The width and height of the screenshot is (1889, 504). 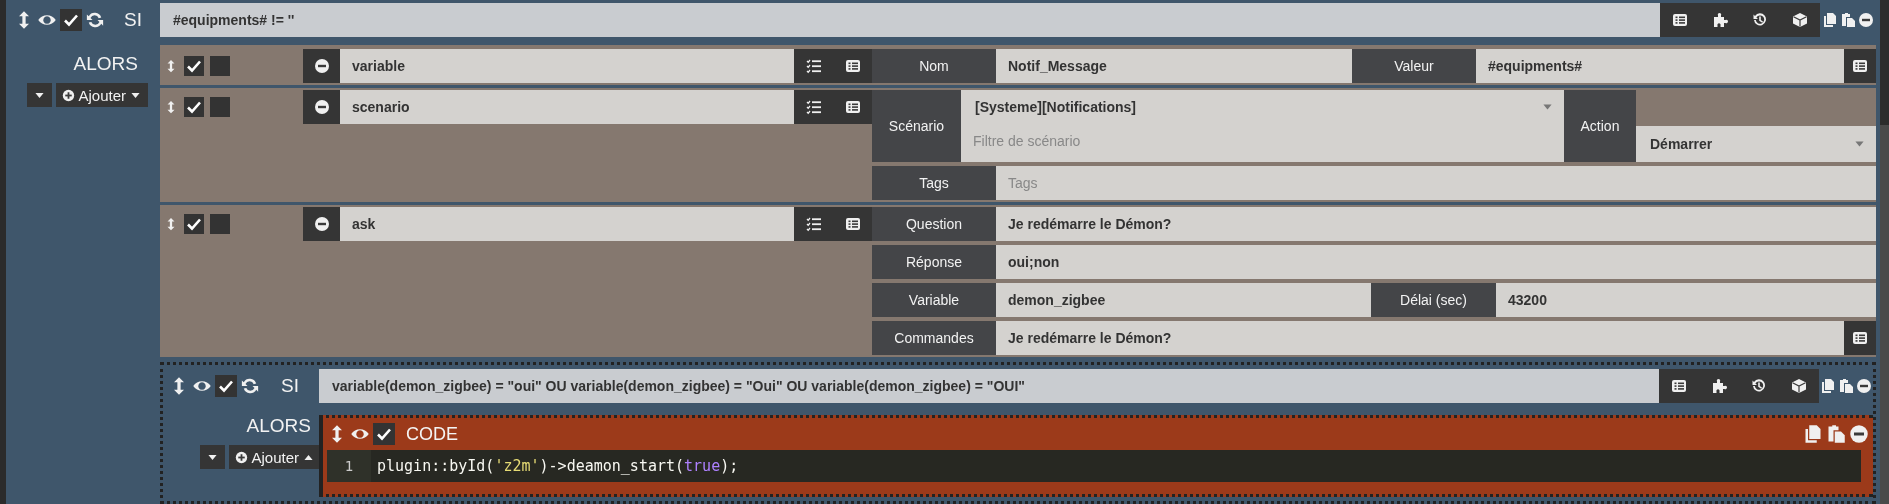 I want to click on delay-field: 43200, so click(x=1686, y=300).